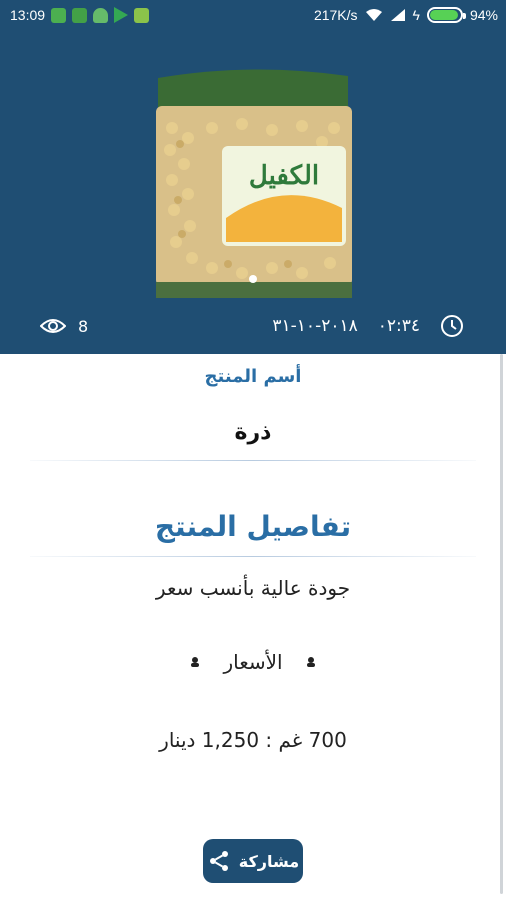 Image resolution: width=506 pixels, height=900 pixels. Describe the element at coordinates (315, 326) in the screenshot. I see `post-date: ٢٠١٨-١٠-٣١` at that location.